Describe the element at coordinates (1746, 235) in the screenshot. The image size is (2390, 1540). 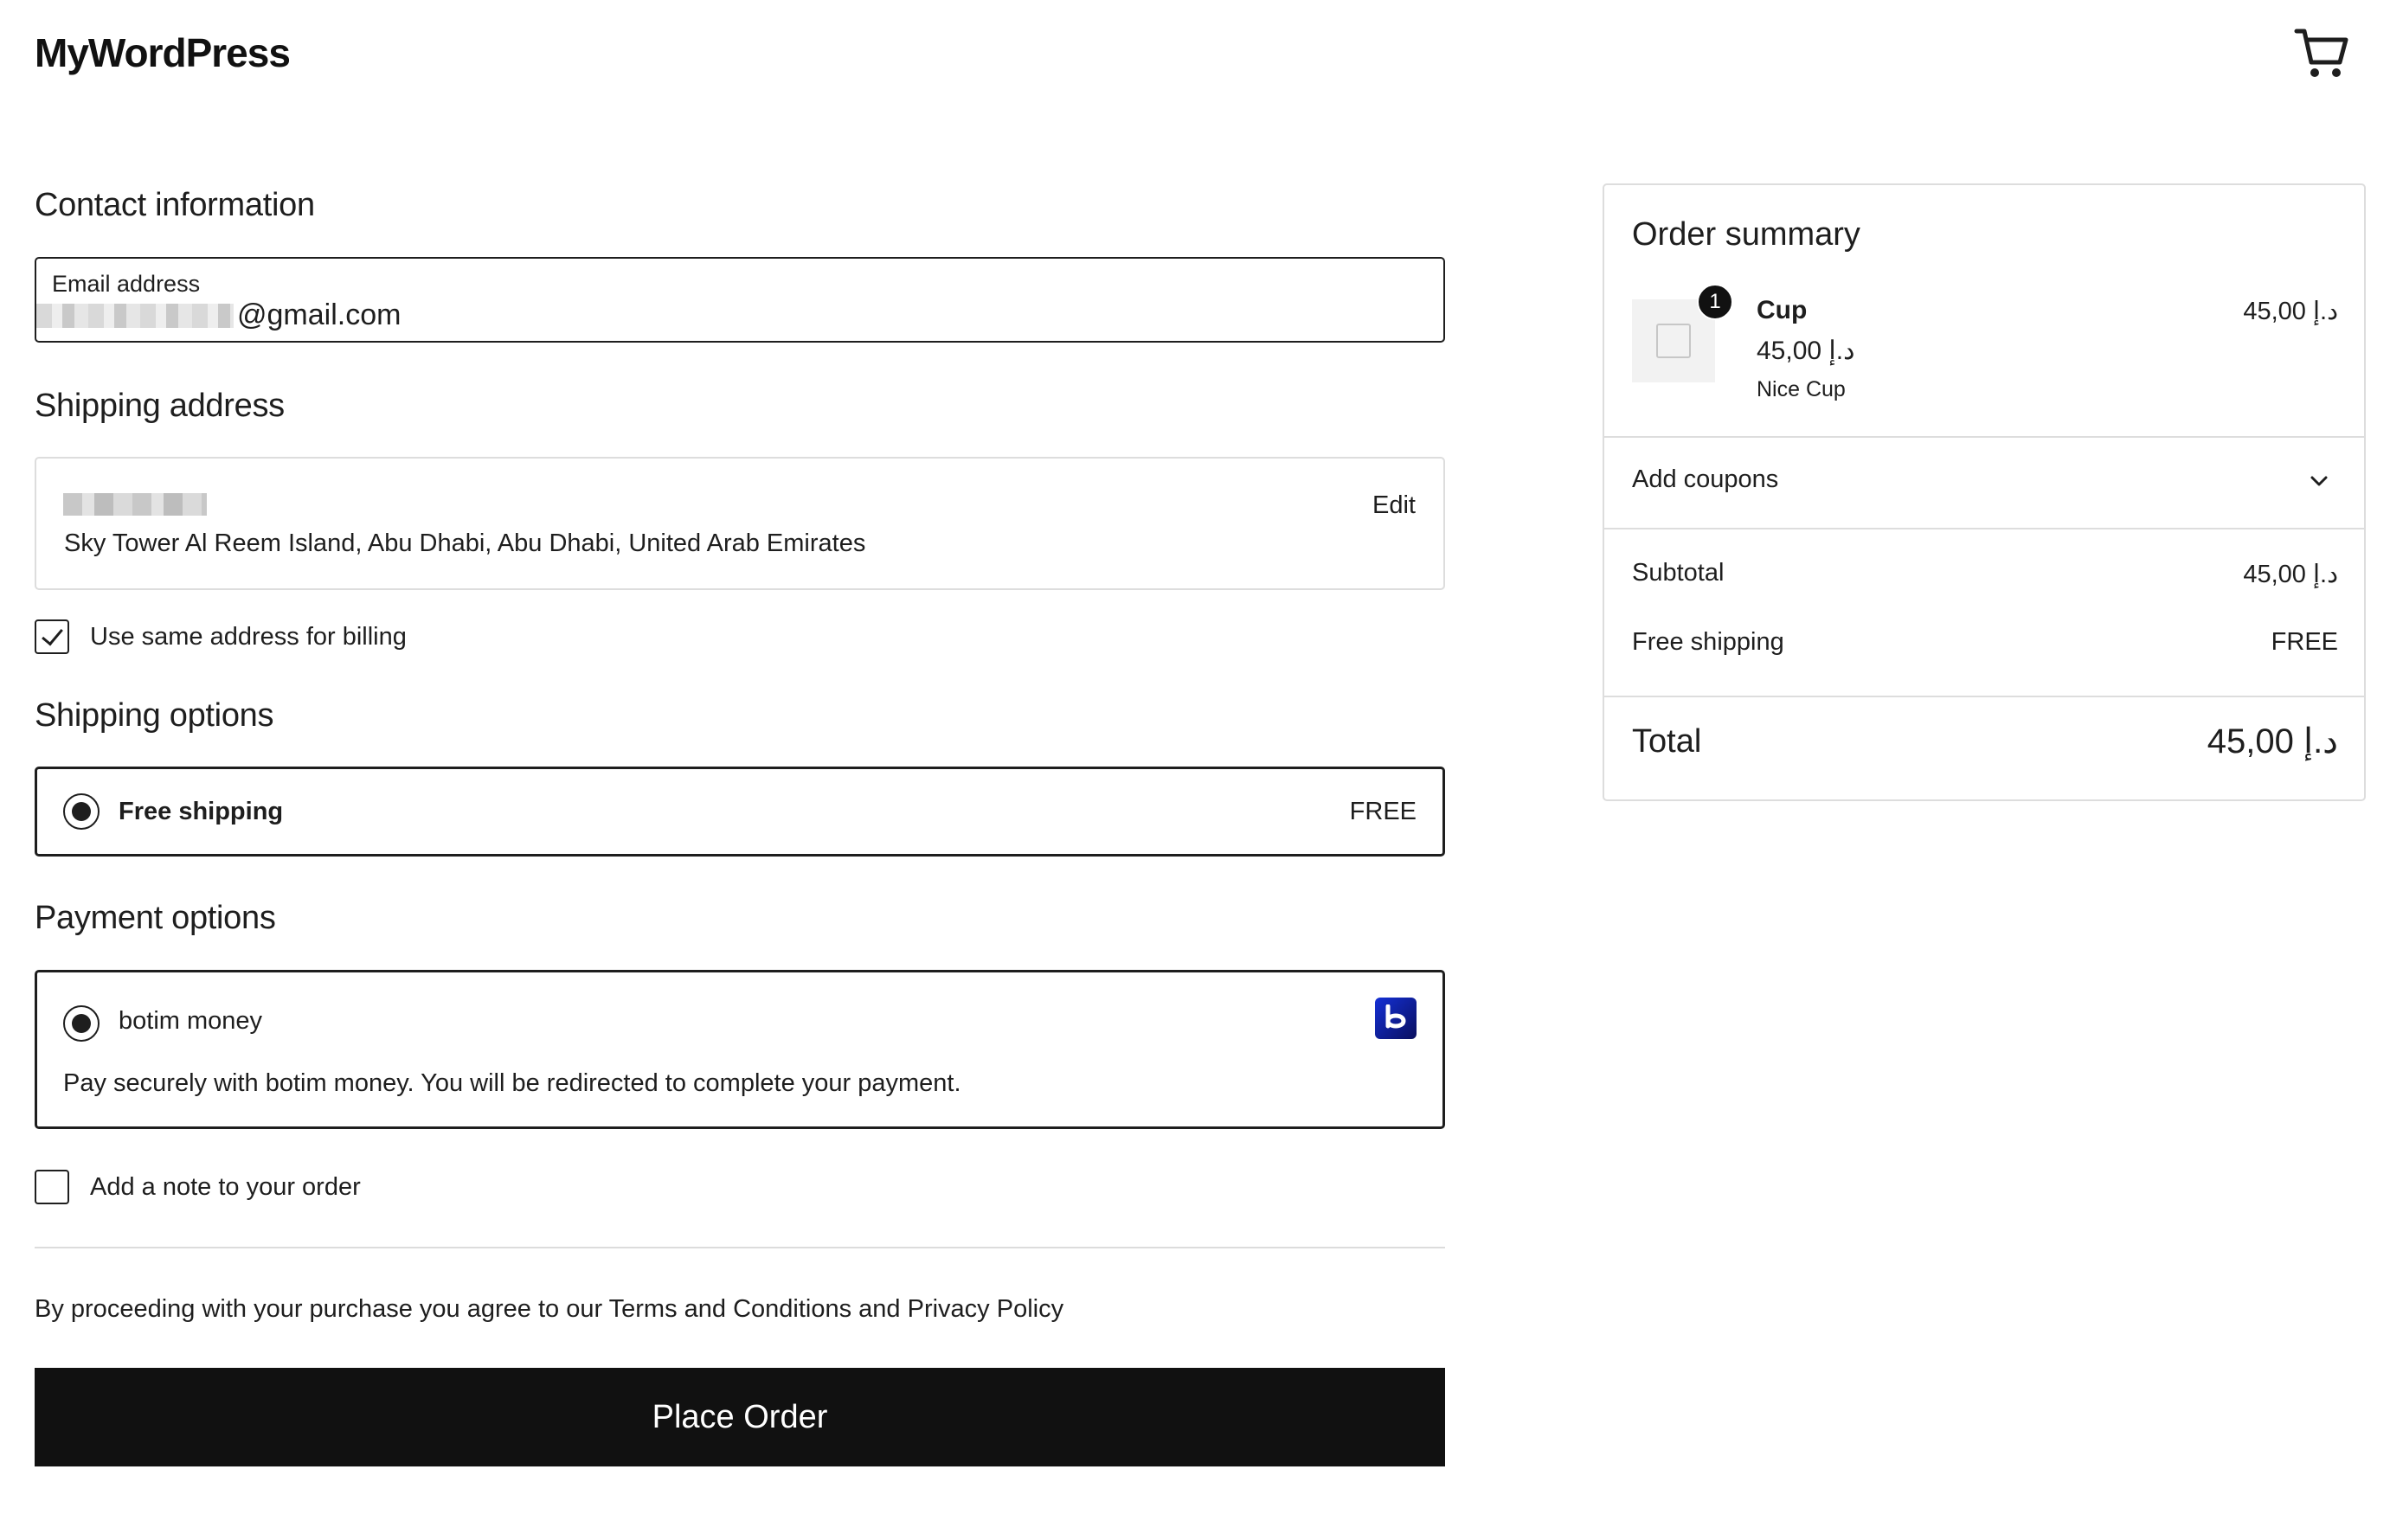
I see `order-summary-heading: Order summary` at that location.